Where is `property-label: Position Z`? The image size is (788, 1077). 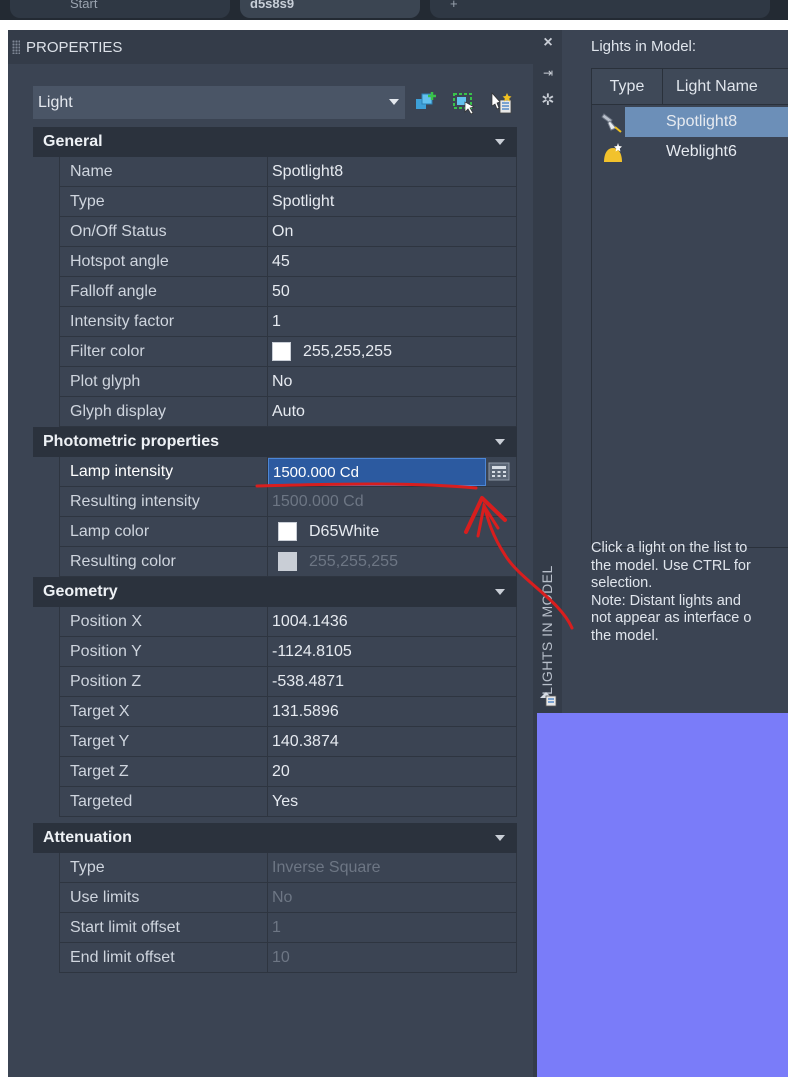
property-label: Position Z is located at coordinates (163, 682).